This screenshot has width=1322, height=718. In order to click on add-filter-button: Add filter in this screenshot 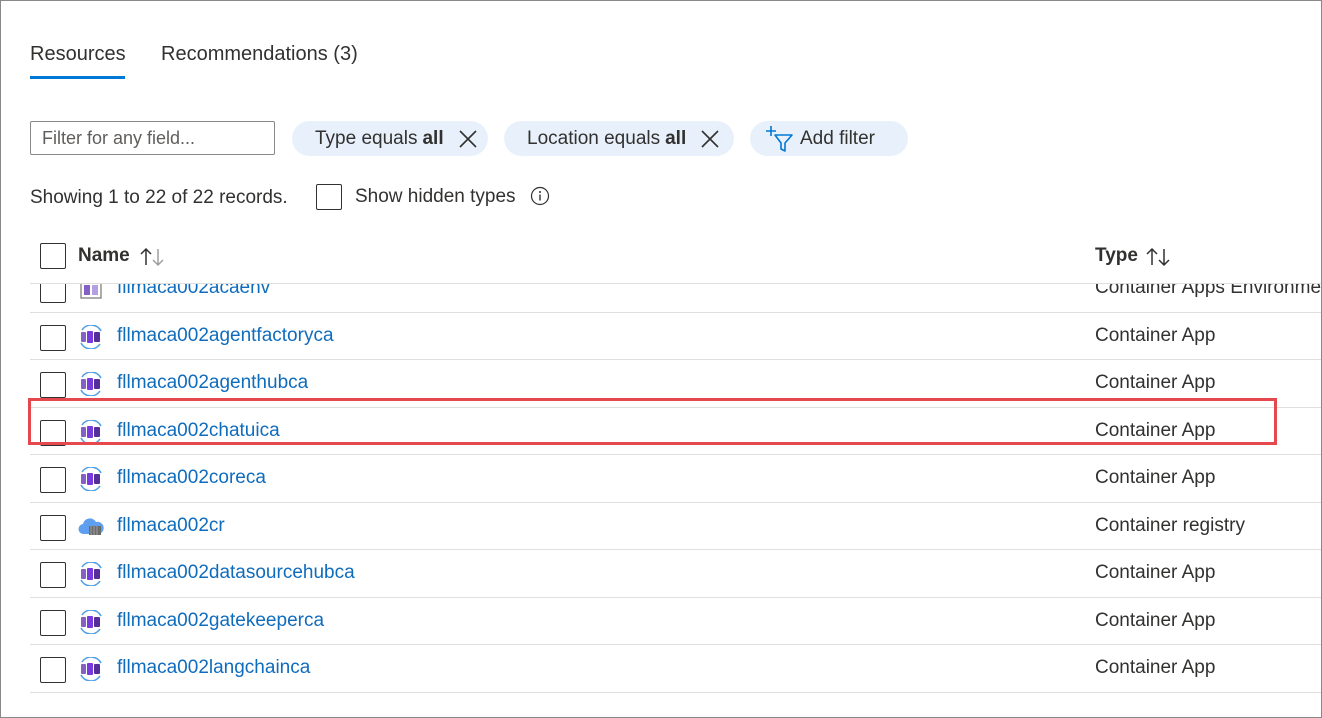, I will do `click(829, 138)`.